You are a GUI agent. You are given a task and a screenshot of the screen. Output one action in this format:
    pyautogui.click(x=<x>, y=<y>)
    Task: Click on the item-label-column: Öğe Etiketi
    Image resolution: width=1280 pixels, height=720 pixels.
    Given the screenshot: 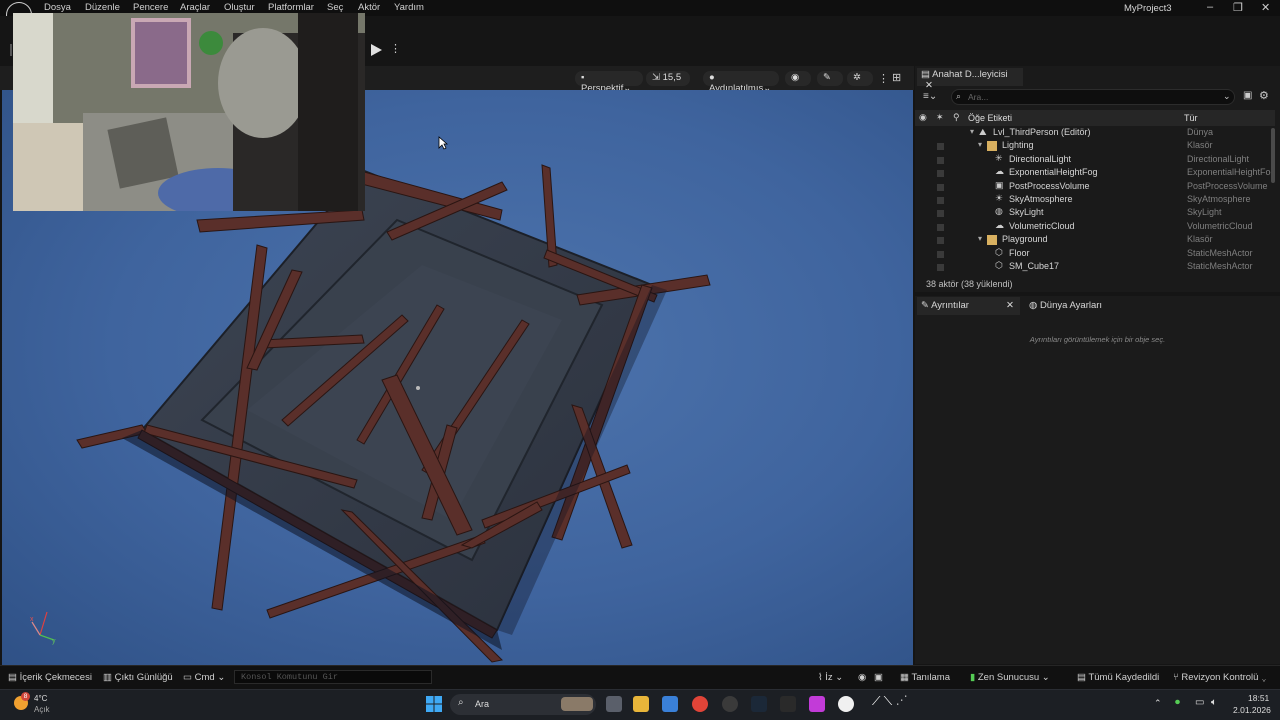 What is the action you would take?
    pyautogui.click(x=990, y=118)
    